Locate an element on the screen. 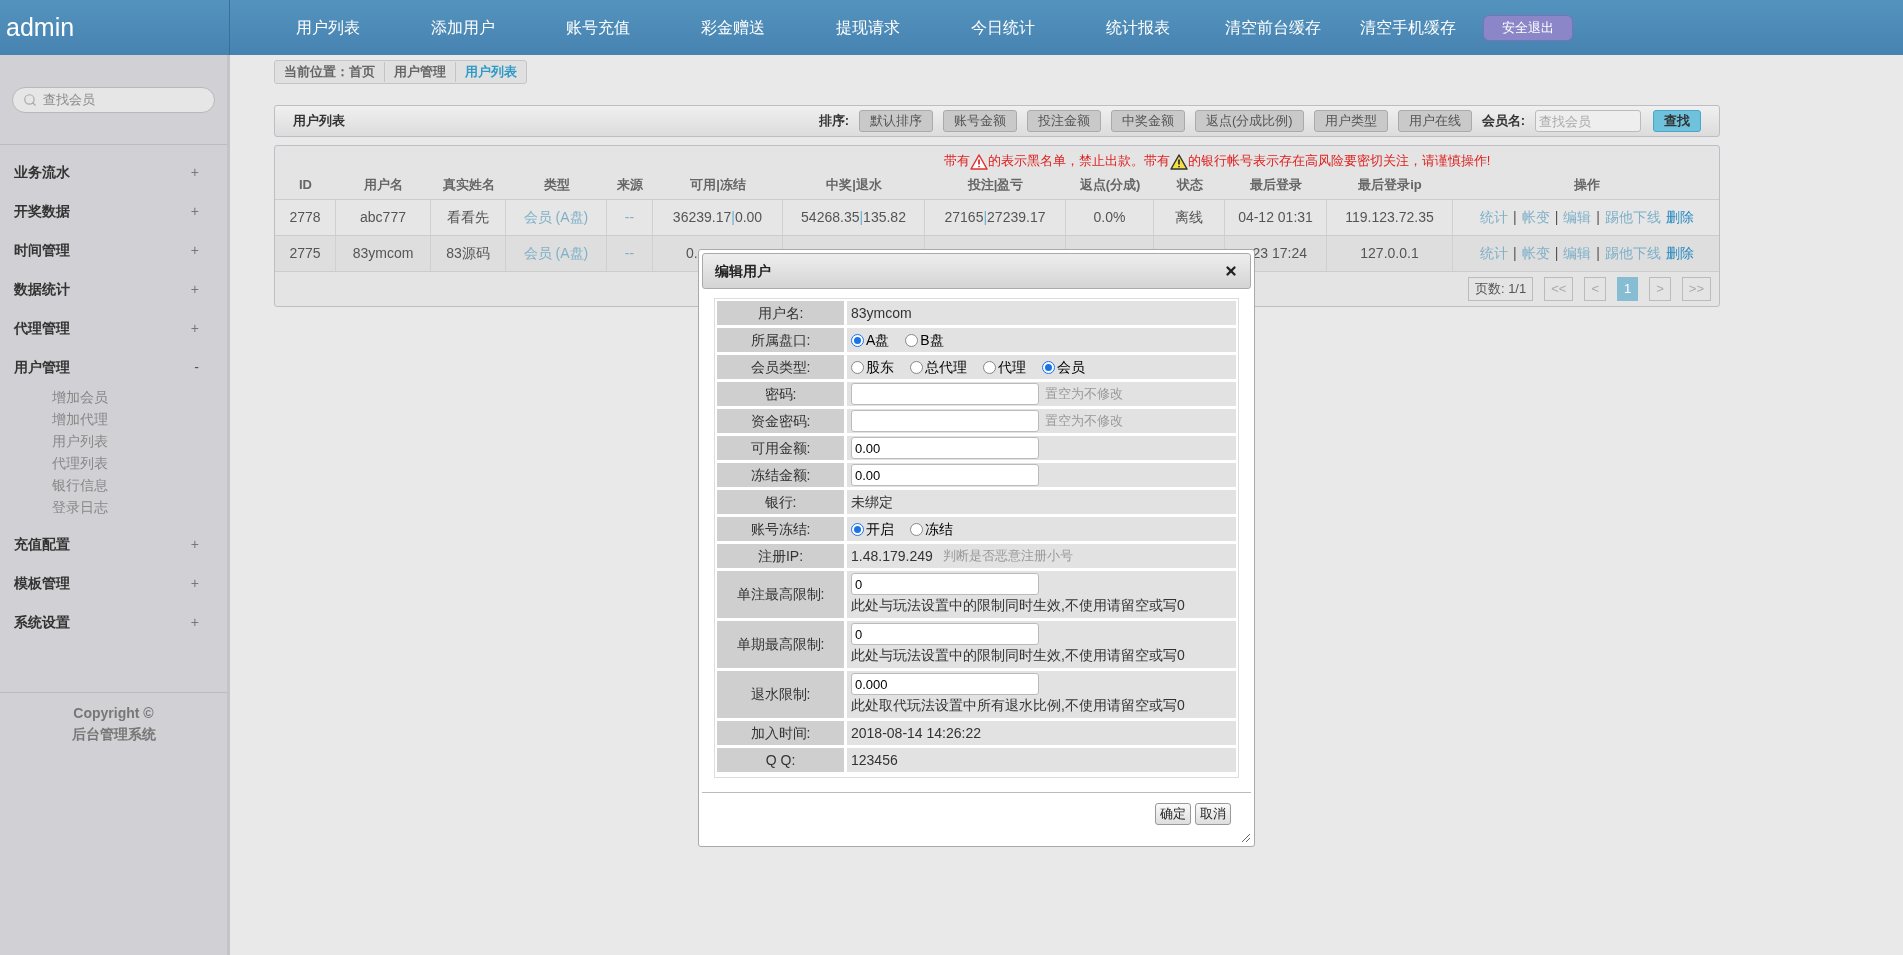 The image size is (1903, 955). sidebar-item: 银行信息 is located at coordinates (139, 486).